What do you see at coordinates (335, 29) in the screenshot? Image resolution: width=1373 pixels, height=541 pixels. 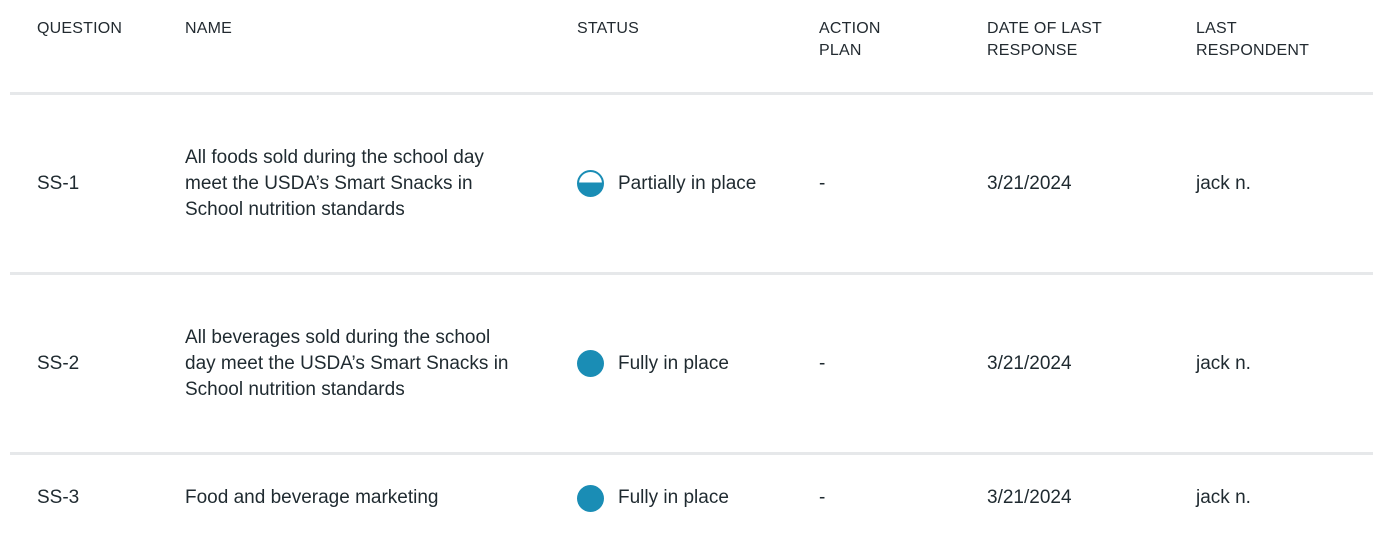 I see `column-header-name: NAME` at bounding box center [335, 29].